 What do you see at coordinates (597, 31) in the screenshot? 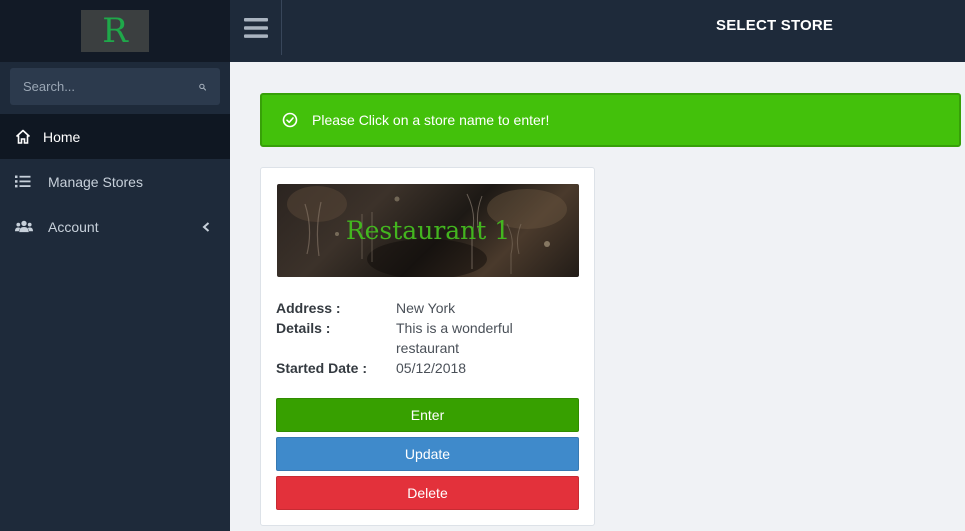
I see `top-header: SELECT STORE` at bounding box center [597, 31].